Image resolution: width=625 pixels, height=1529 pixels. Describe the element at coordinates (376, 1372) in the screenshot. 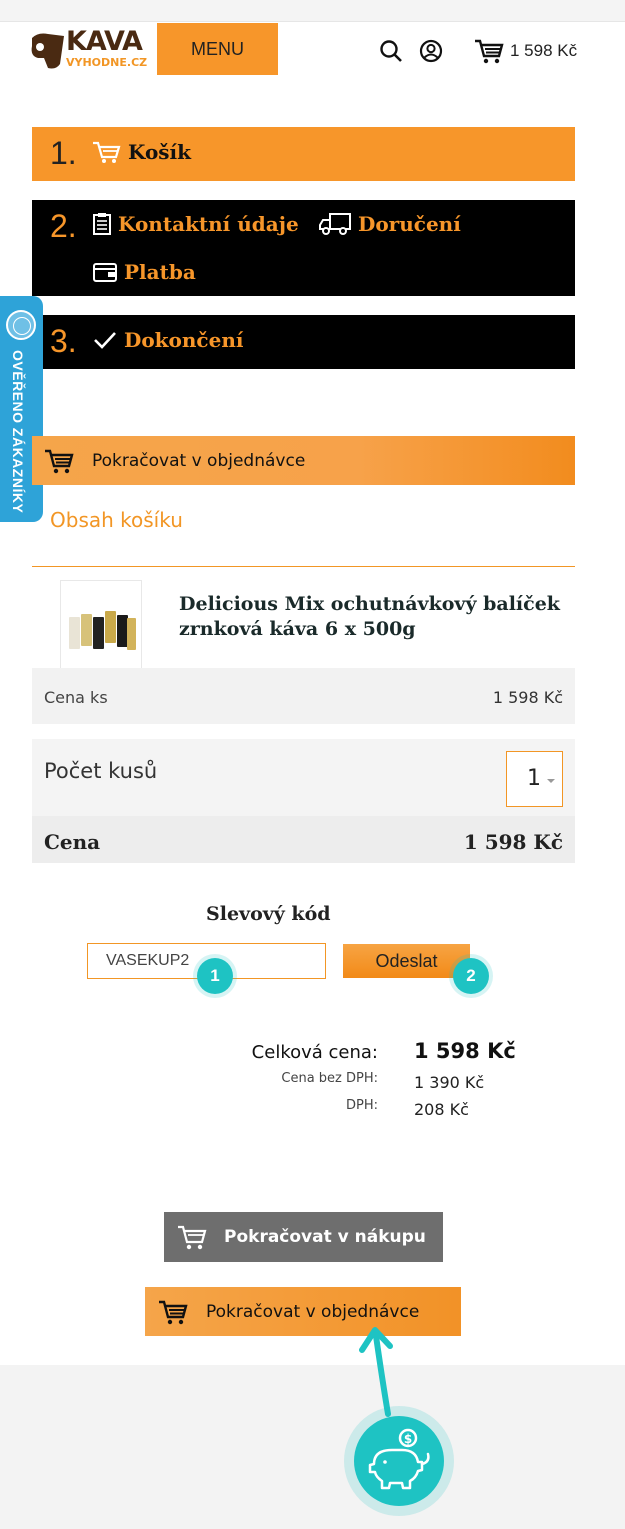

I see `annotation-arrow-icon` at that location.